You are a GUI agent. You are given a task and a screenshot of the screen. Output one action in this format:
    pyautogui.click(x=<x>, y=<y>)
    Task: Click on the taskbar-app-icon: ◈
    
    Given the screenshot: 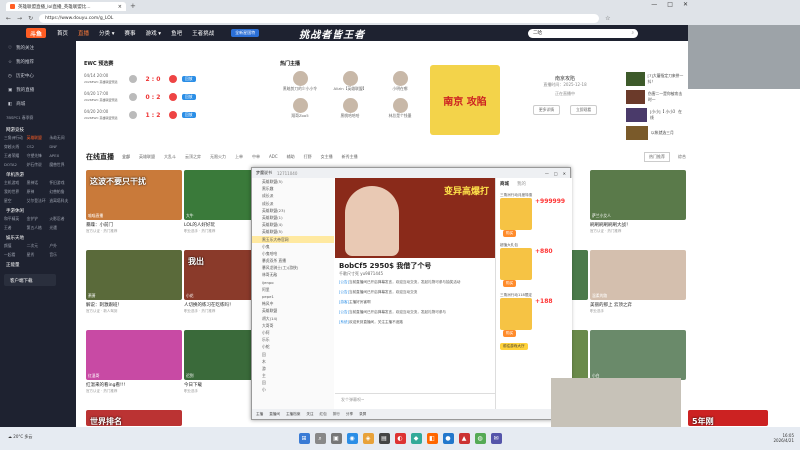 What is the action you would take?
    pyautogui.click(x=368, y=438)
    